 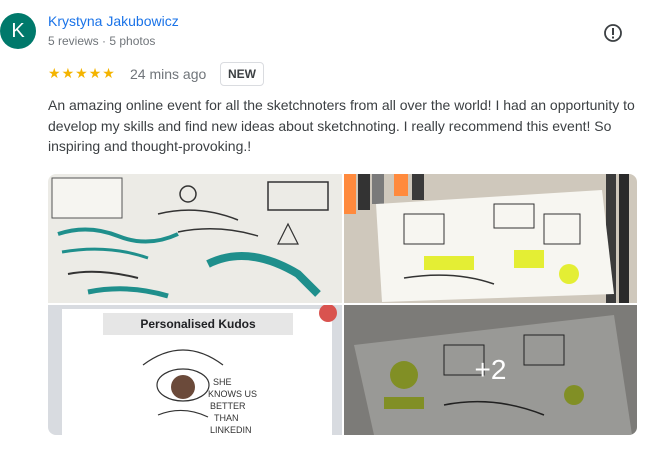 I want to click on svg-text: LINKEDIN, so click(x=231, y=430).